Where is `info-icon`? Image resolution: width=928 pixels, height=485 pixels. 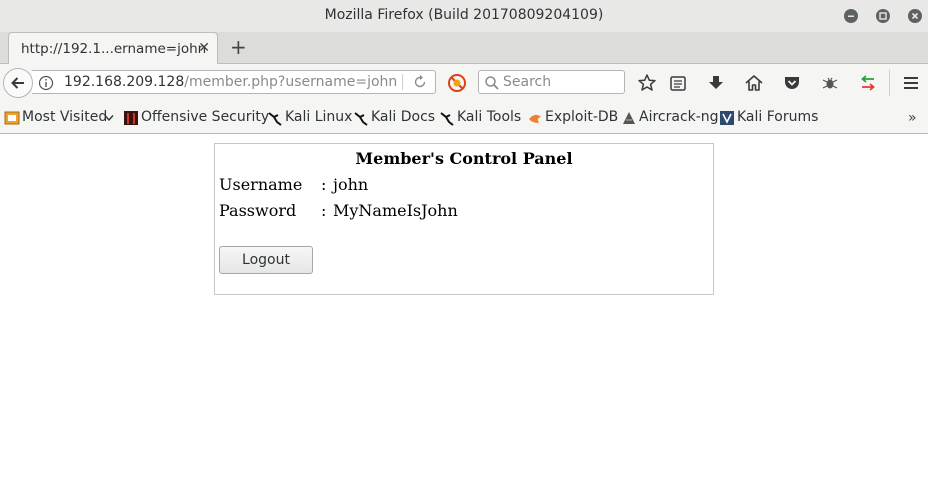
info-icon is located at coordinates (46, 83).